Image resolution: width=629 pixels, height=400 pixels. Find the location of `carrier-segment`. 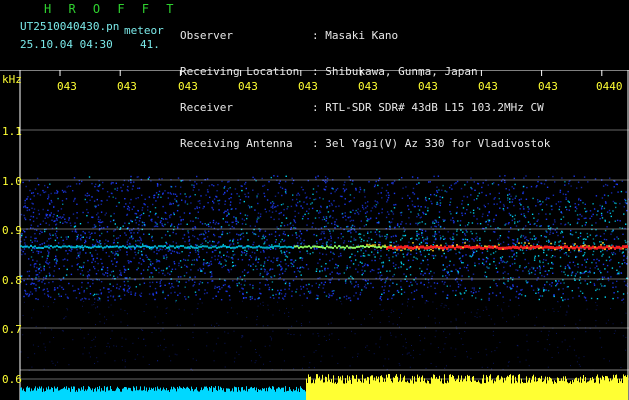

carrier-segment is located at coordinates (203, 246).